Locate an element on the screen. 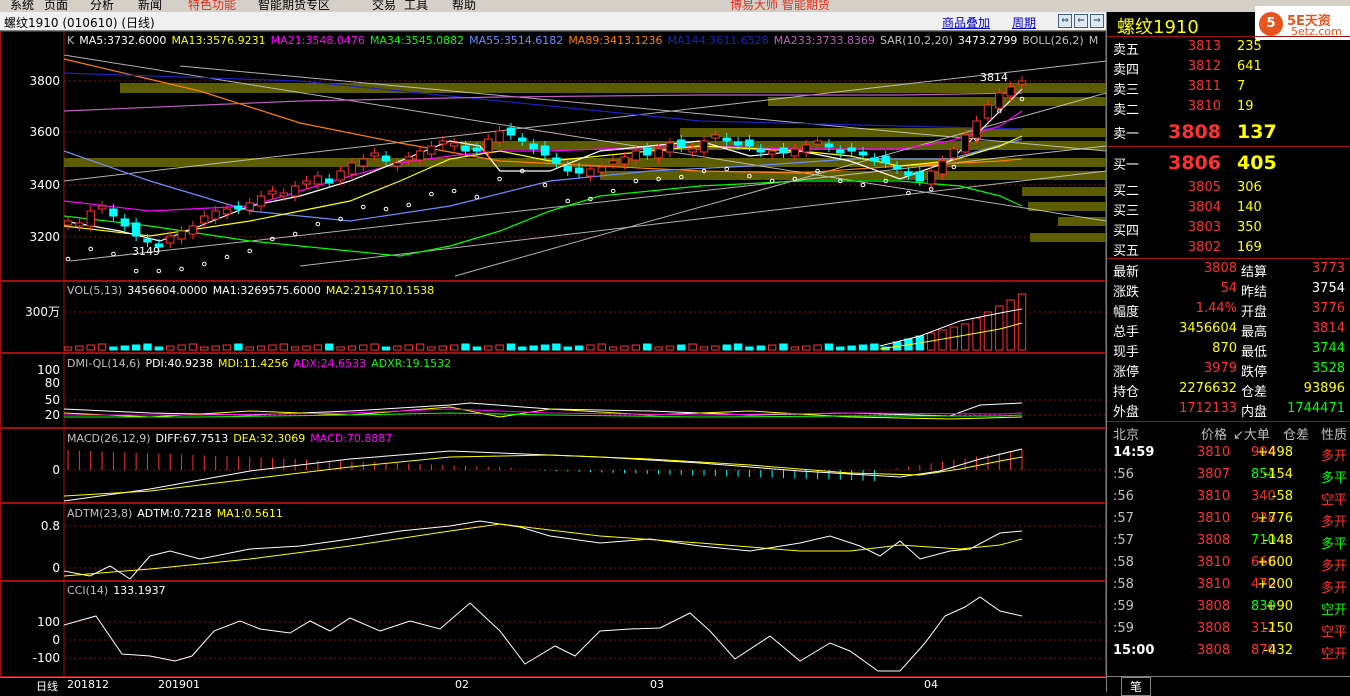  site-logo: 5 5E天资 5etz.com is located at coordinates (1302, 23).